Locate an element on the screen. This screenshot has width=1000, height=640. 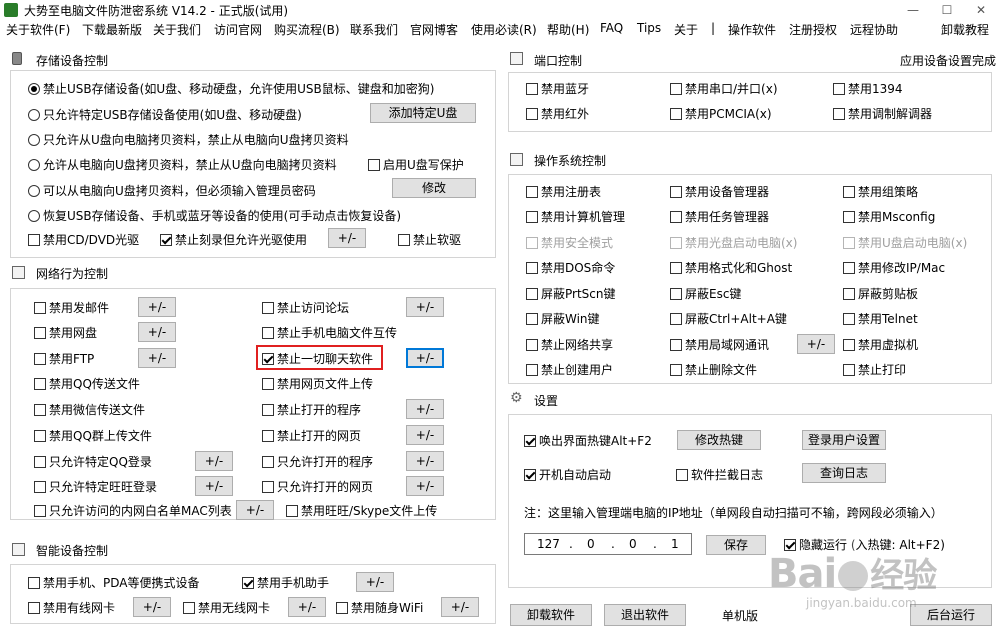
net-left-7: 只允许特定旺旺登录 is located at coordinates (95, 487).